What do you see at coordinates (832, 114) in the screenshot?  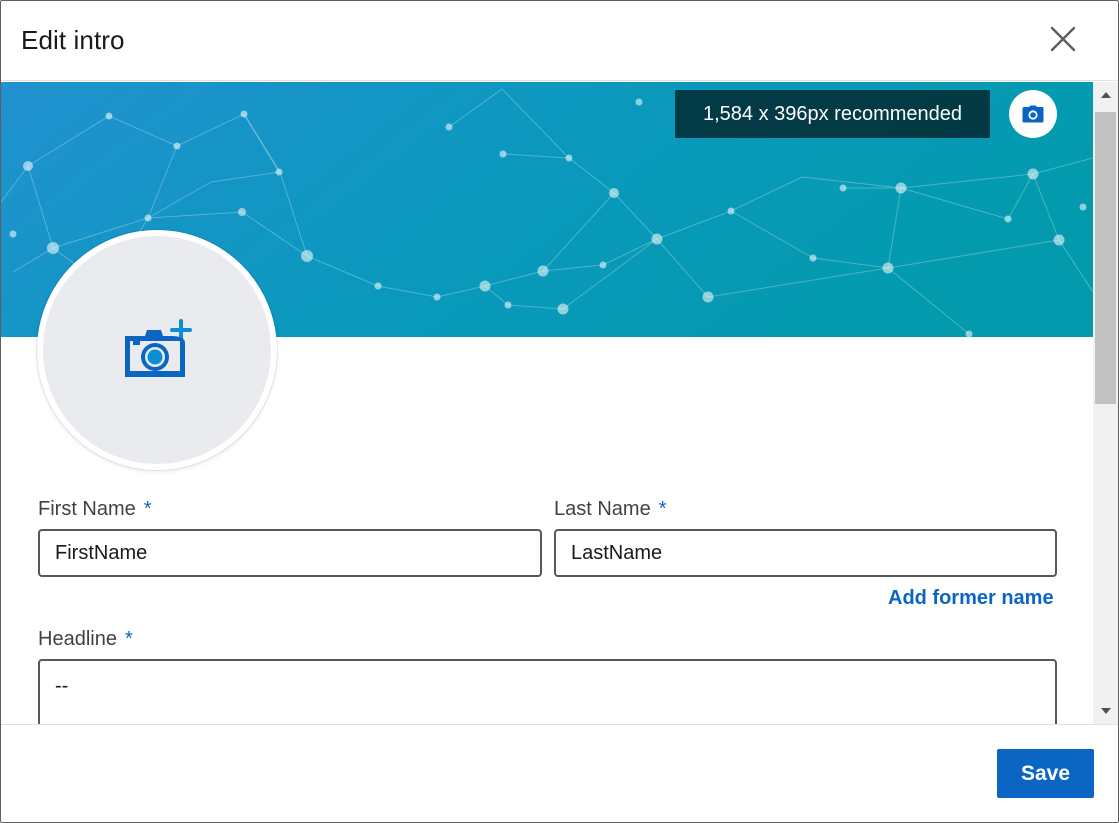 I see `banner-dimension-hint: 1,584 x 396px recommended` at bounding box center [832, 114].